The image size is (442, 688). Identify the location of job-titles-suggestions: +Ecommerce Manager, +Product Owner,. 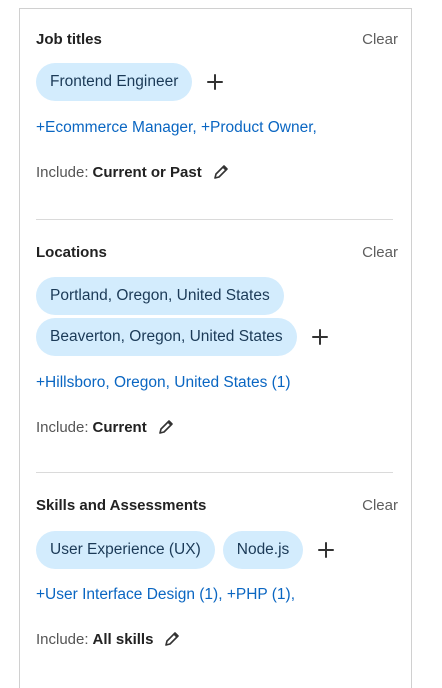
(219, 128).